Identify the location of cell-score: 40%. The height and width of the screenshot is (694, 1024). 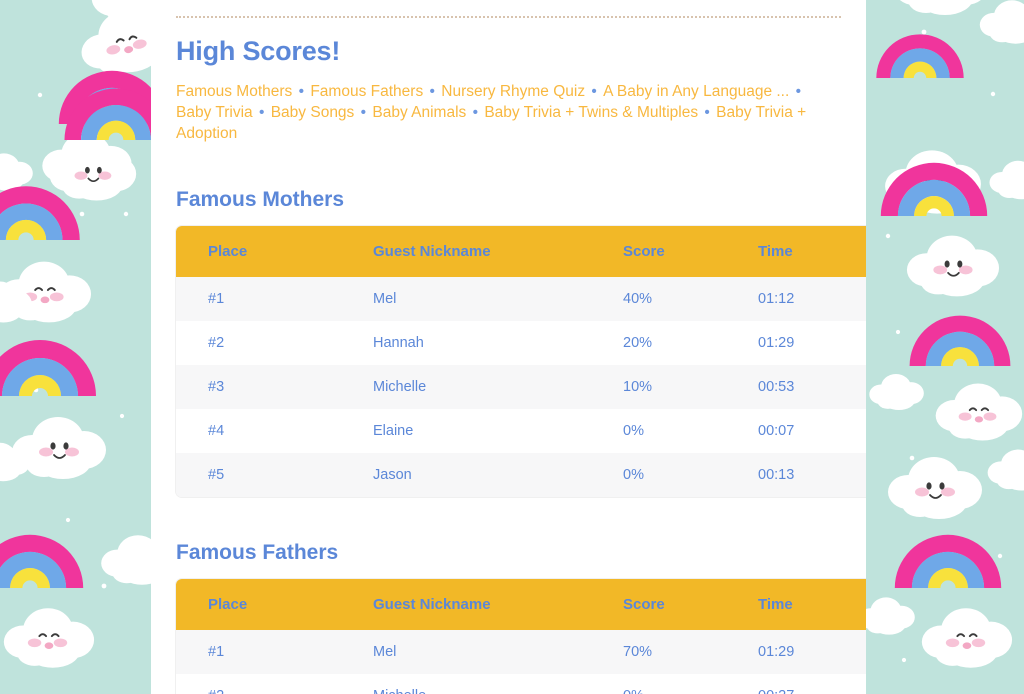
(638, 299).